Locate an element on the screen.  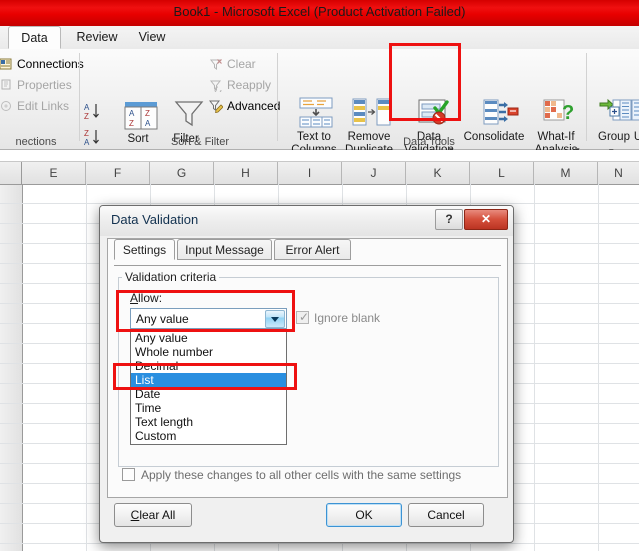
allow-dropdown: Any value is located at coordinates (208, 318).